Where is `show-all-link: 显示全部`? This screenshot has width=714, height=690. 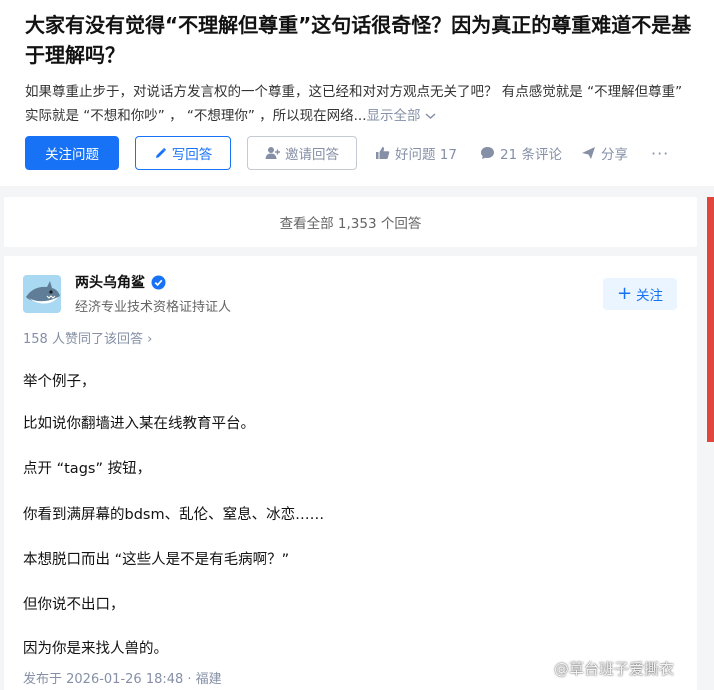
show-all-link: 显示全部 is located at coordinates (394, 116).